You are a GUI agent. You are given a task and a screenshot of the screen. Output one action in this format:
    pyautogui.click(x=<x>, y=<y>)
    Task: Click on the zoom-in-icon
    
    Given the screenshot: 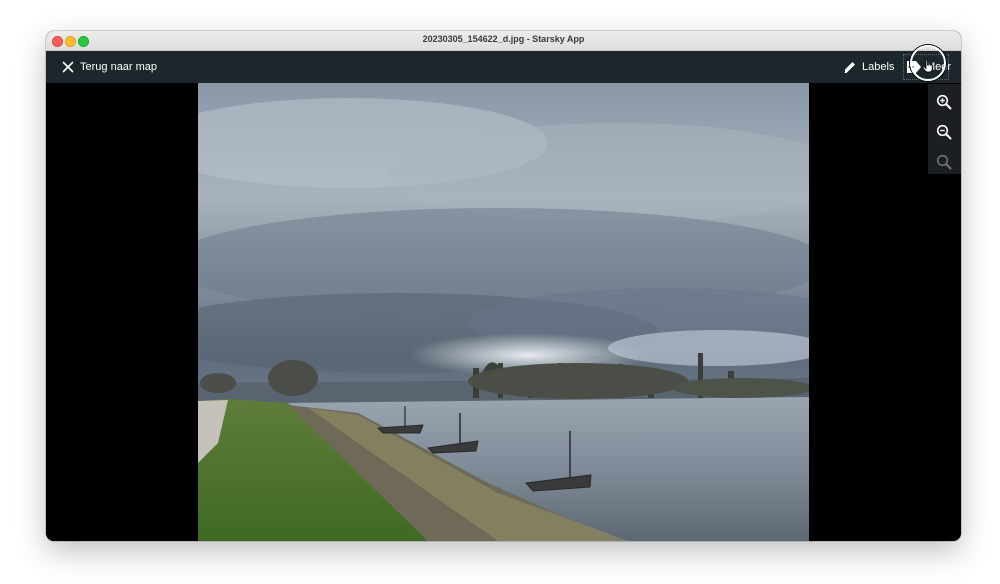 What is the action you would take?
    pyautogui.click(x=944, y=102)
    